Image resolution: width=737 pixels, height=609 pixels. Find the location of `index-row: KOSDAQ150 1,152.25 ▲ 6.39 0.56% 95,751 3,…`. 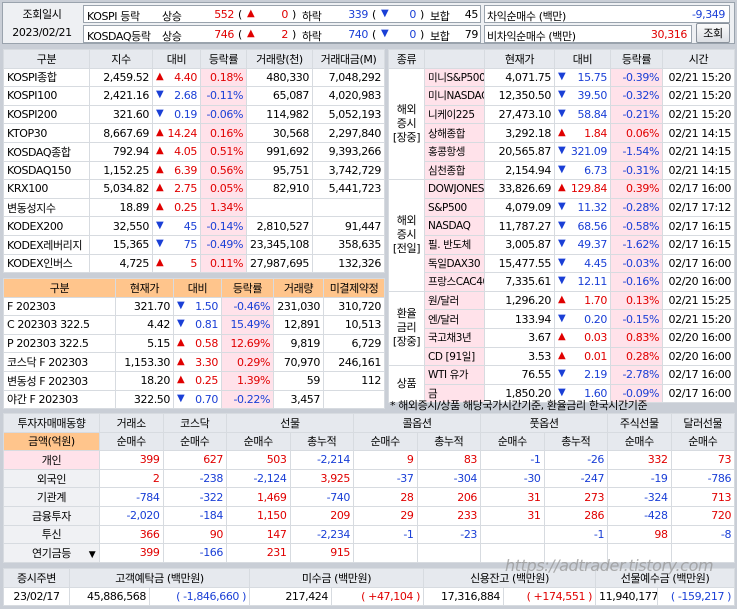

index-row: KOSDAQ150 1,152.25 ▲ 6.39 0.56% 95,751 3,… is located at coordinates (194, 170).